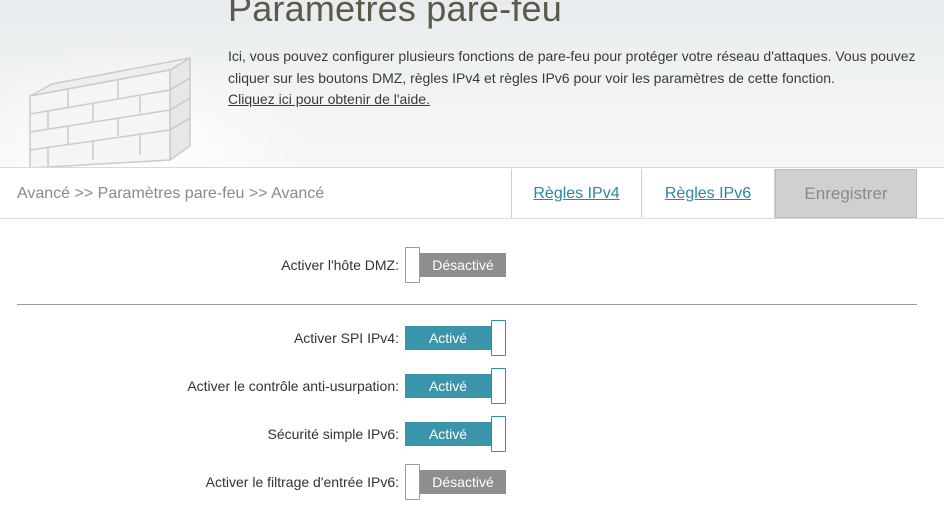 The image size is (944, 525). Describe the element at coordinates (846, 193) in the screenshot. I see `save-button: Enregistrer` at that location.